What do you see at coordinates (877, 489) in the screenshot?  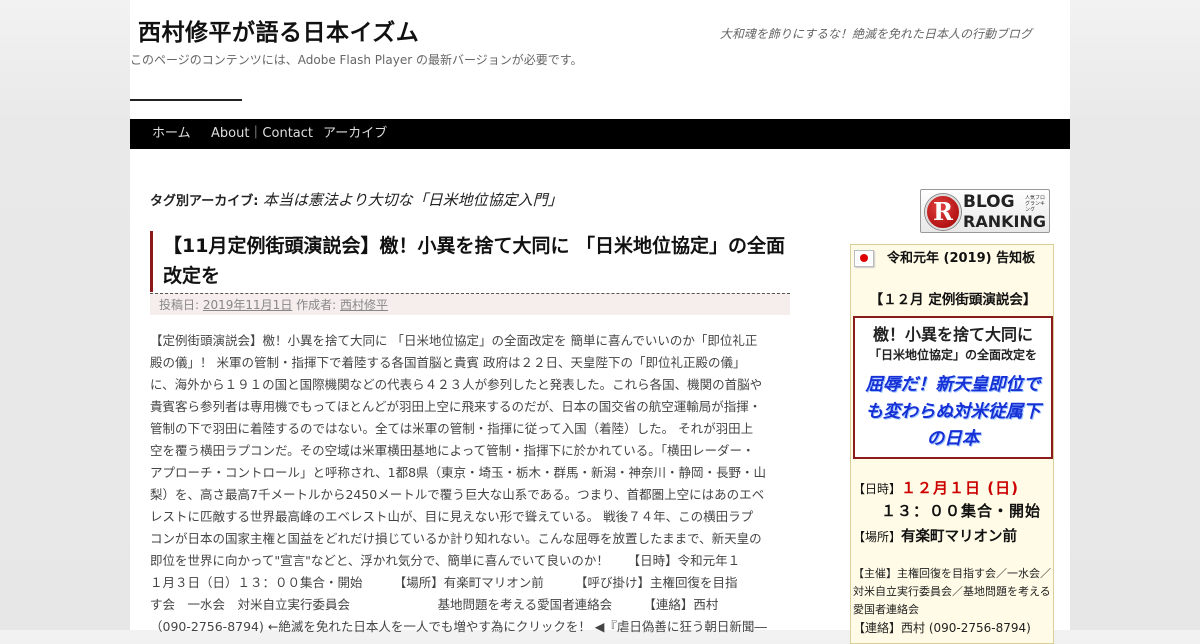 I see `notice-date-label: 【日時】` at bounding box center [877, 489].